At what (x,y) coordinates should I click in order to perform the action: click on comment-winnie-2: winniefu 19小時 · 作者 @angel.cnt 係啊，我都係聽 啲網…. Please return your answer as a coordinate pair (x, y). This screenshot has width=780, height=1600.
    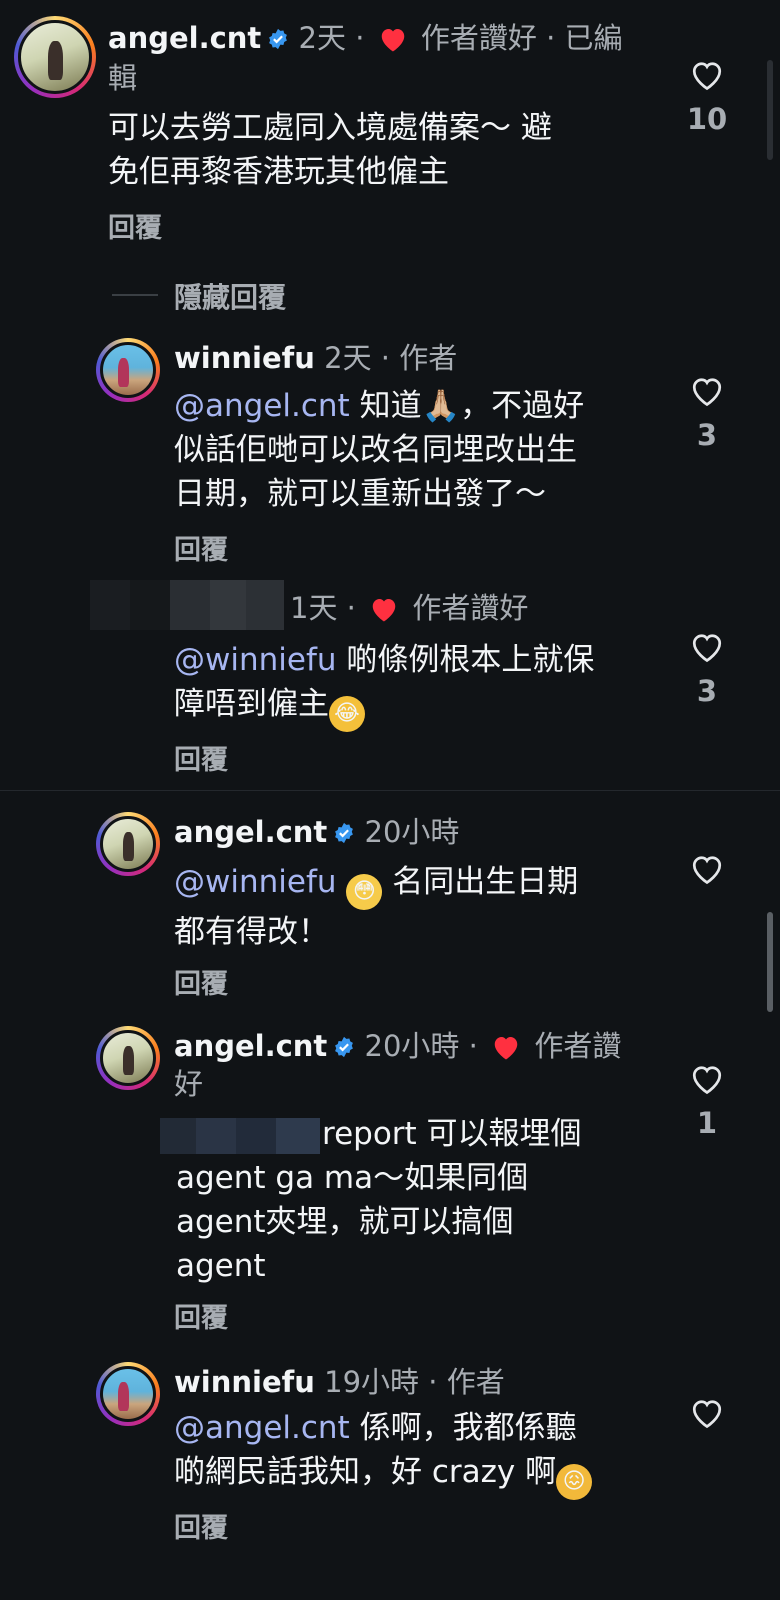
    Looking at the image, I should click on (390, 1472).